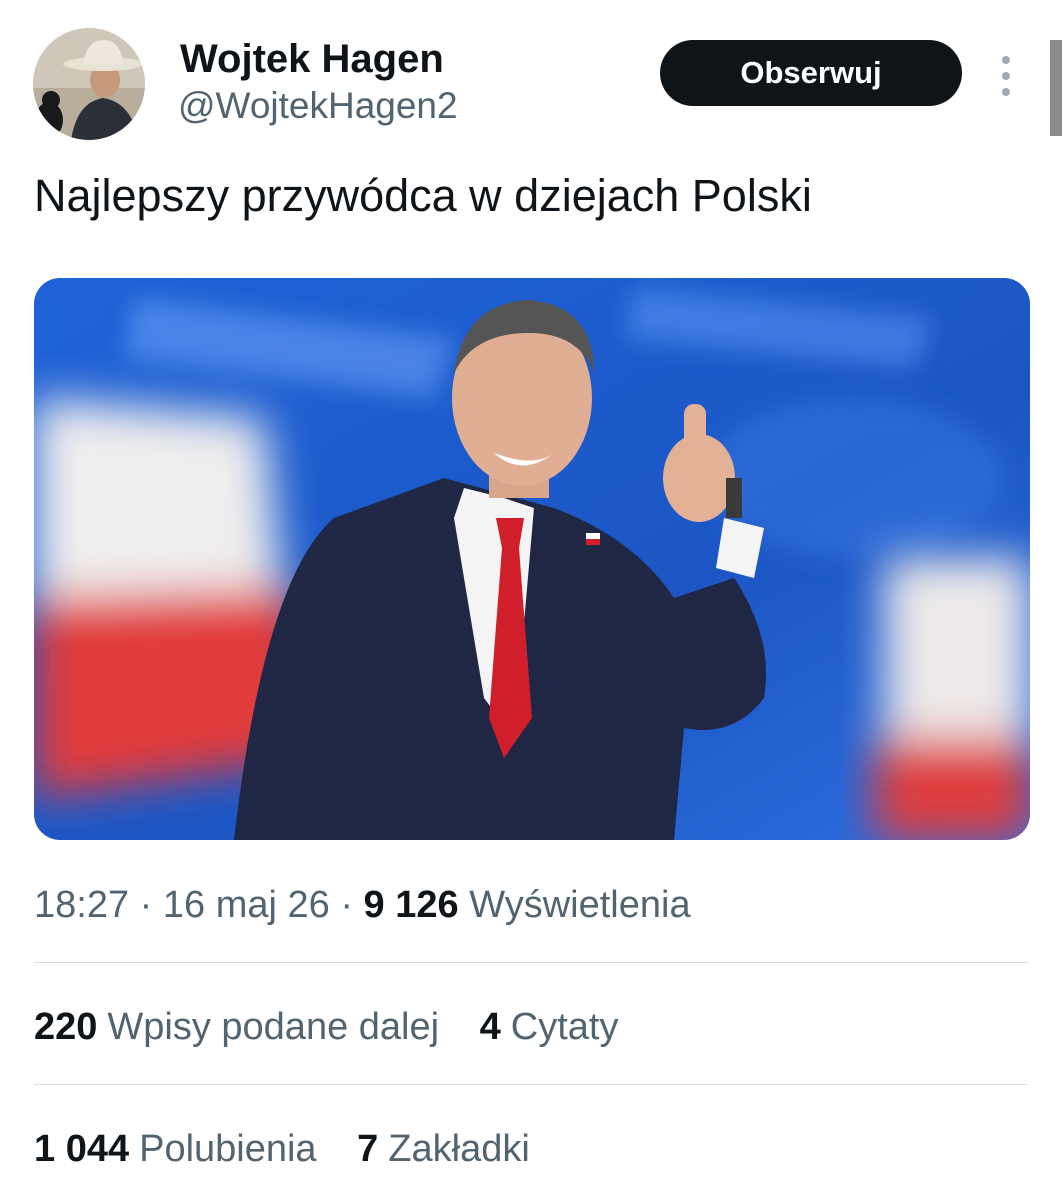 This screenshot has width=1062, height=1200. What do you see at coordinates (411, 905) in the screenshot?
I see `views-count: 9 126` at bounding box center [411, 905].